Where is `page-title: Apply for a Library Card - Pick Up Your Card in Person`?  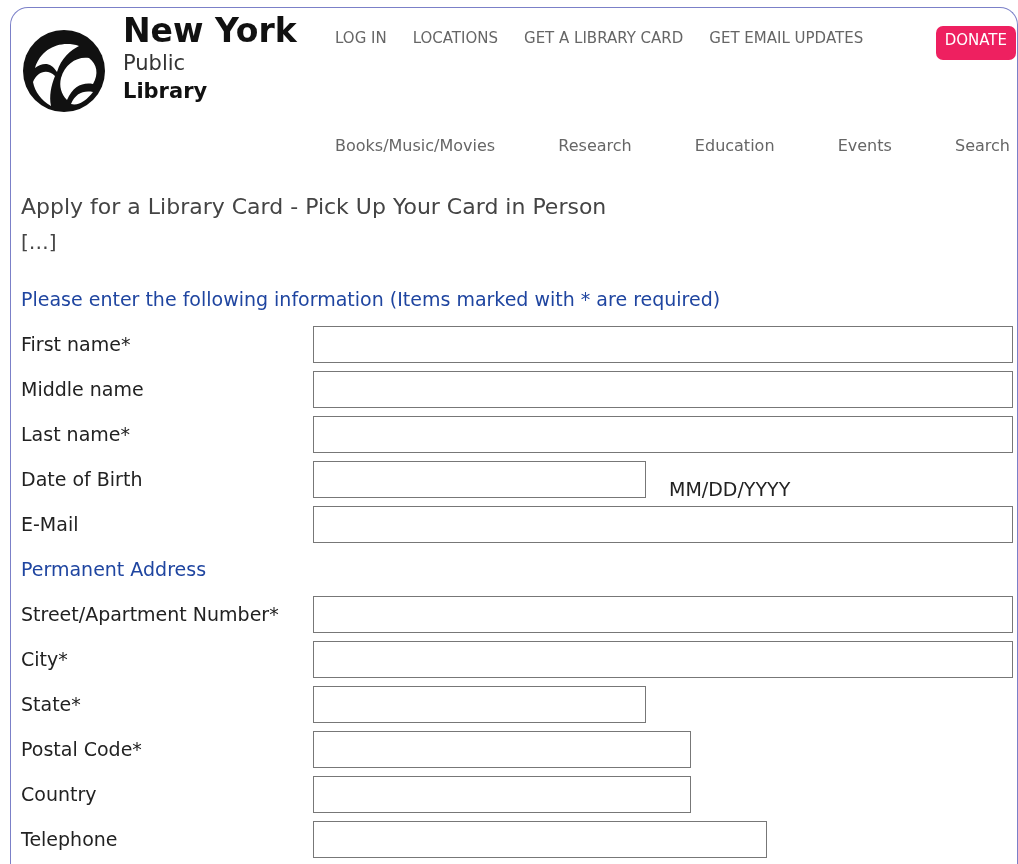 page-title: Apply for a Library Card - Pick Up Your Card in Person is located at coordinates (314, 206).